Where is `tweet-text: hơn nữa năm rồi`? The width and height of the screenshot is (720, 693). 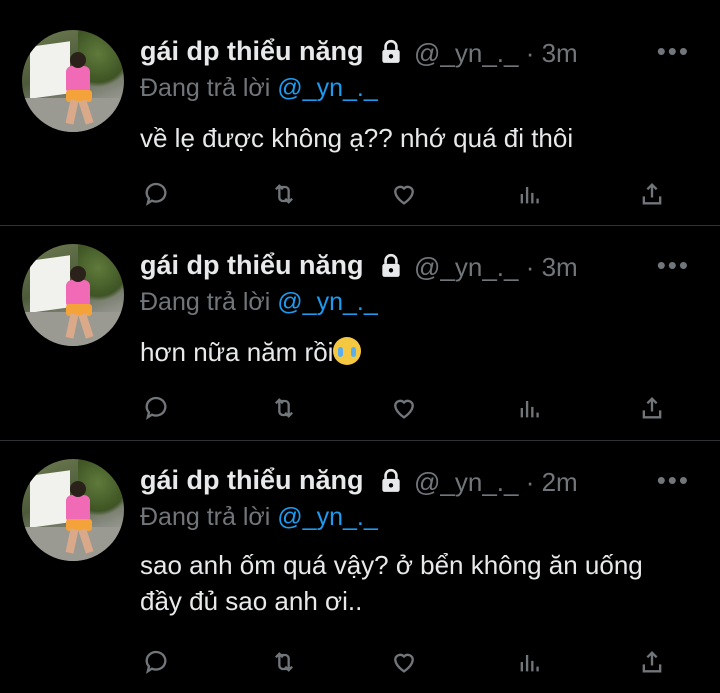
tweet-text: hơn nữa năm rồi is located at coordinates (420, 352).